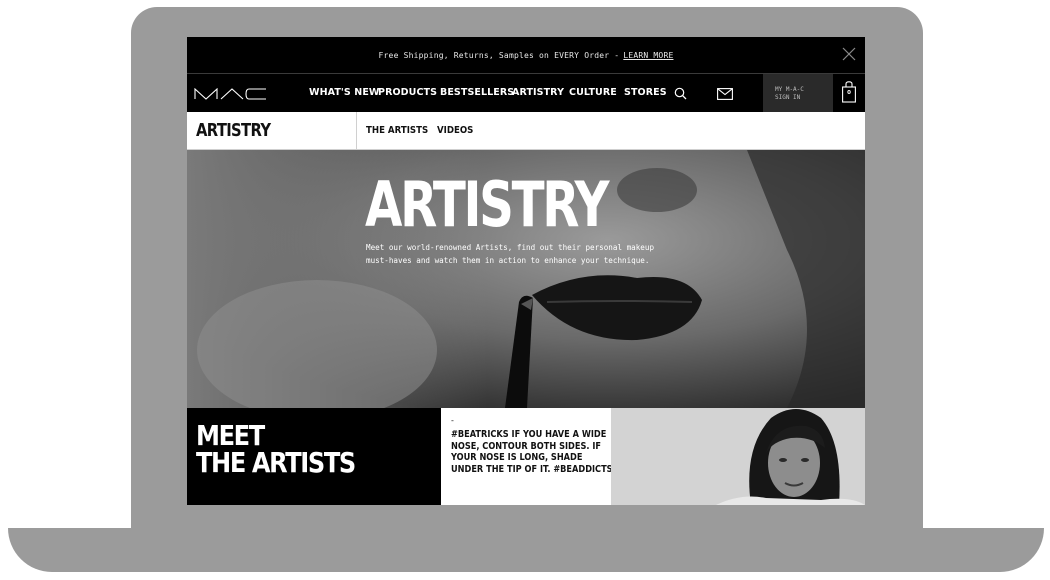  What do you see at coordinates (356, 131) in the screenshot?
I see `subnav-divider` at bounding box center [356, 131].